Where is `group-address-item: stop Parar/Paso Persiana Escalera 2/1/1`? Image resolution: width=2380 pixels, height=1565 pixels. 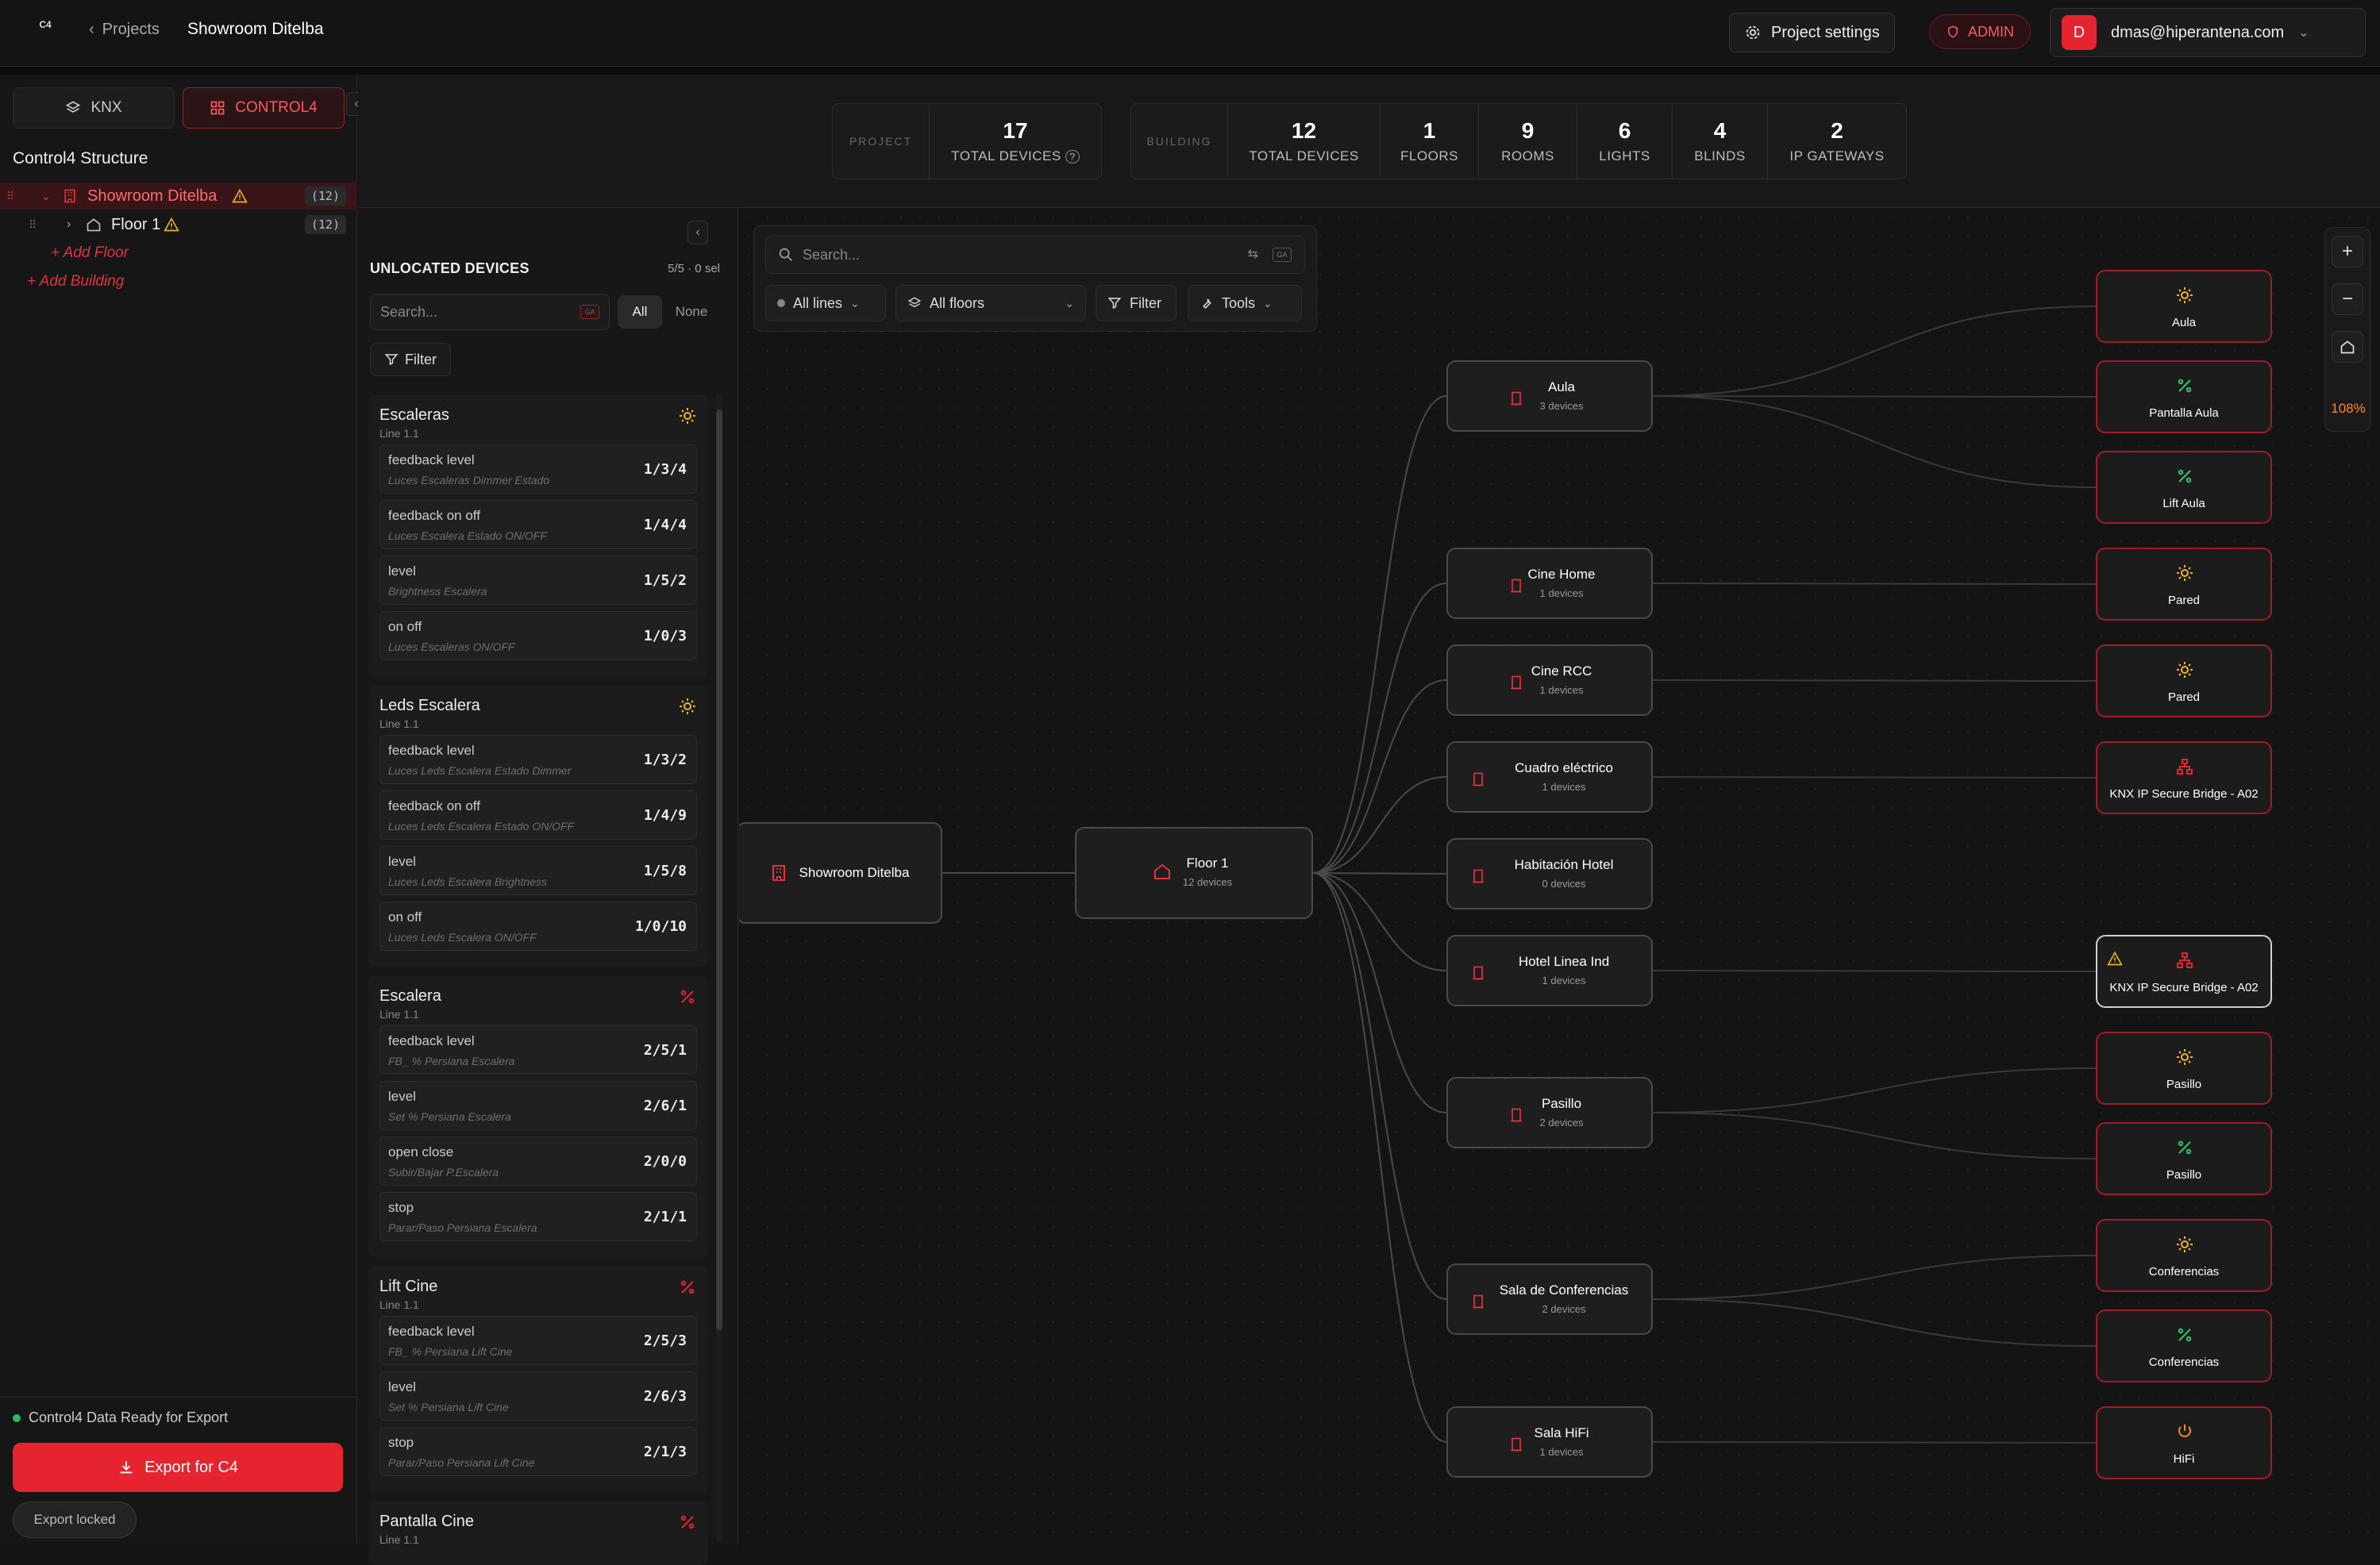 group-address-item: stop Parar/Paso Persiana Escalera 2/1/1 is located at coordinates (538, 1216).